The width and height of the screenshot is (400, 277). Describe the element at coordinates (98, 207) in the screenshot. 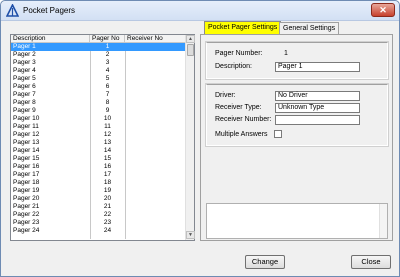

I see `list-item: Pager 21 21` at that location.